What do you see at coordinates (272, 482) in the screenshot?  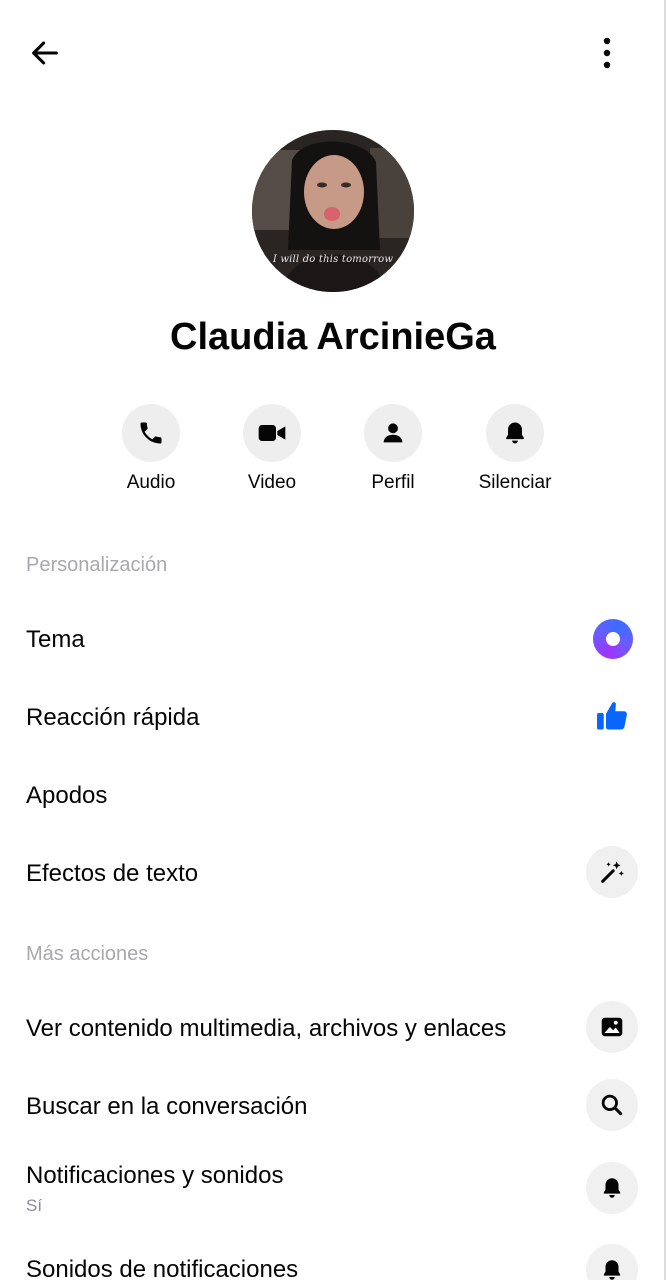 I see `video-label: Video` at bounding box center [272, 482].